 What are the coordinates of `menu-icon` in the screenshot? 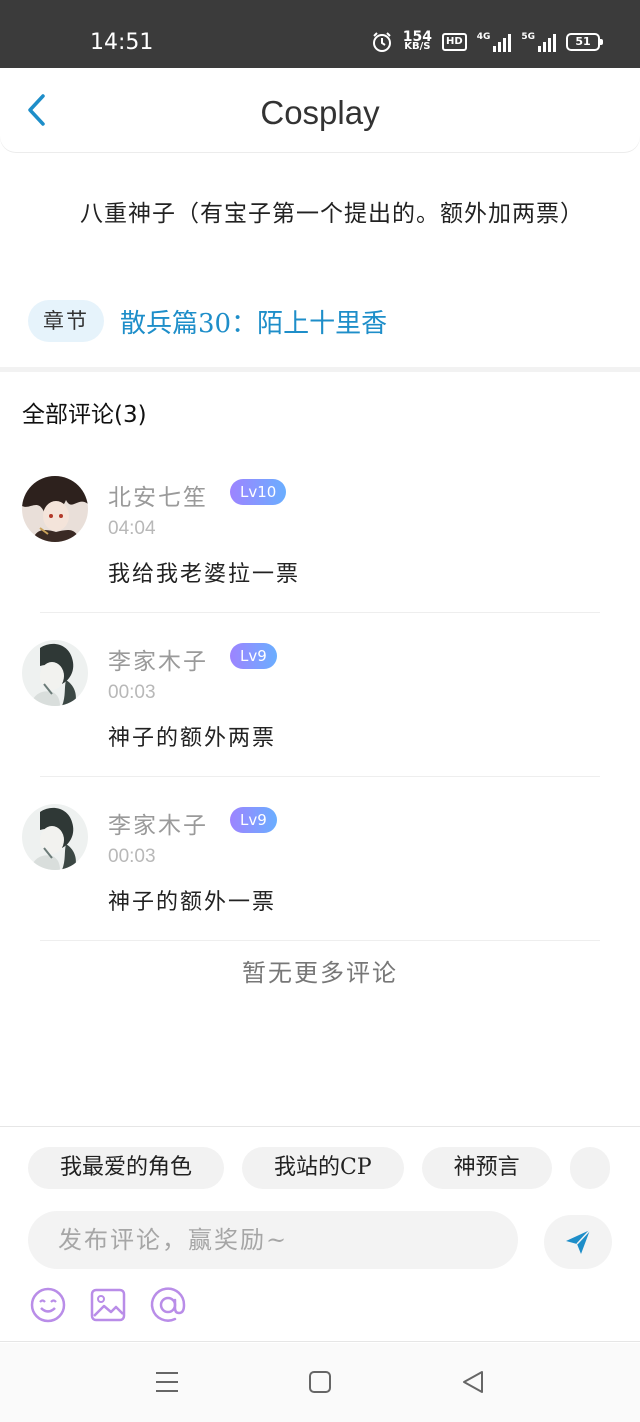 It's located at (167, 1382).